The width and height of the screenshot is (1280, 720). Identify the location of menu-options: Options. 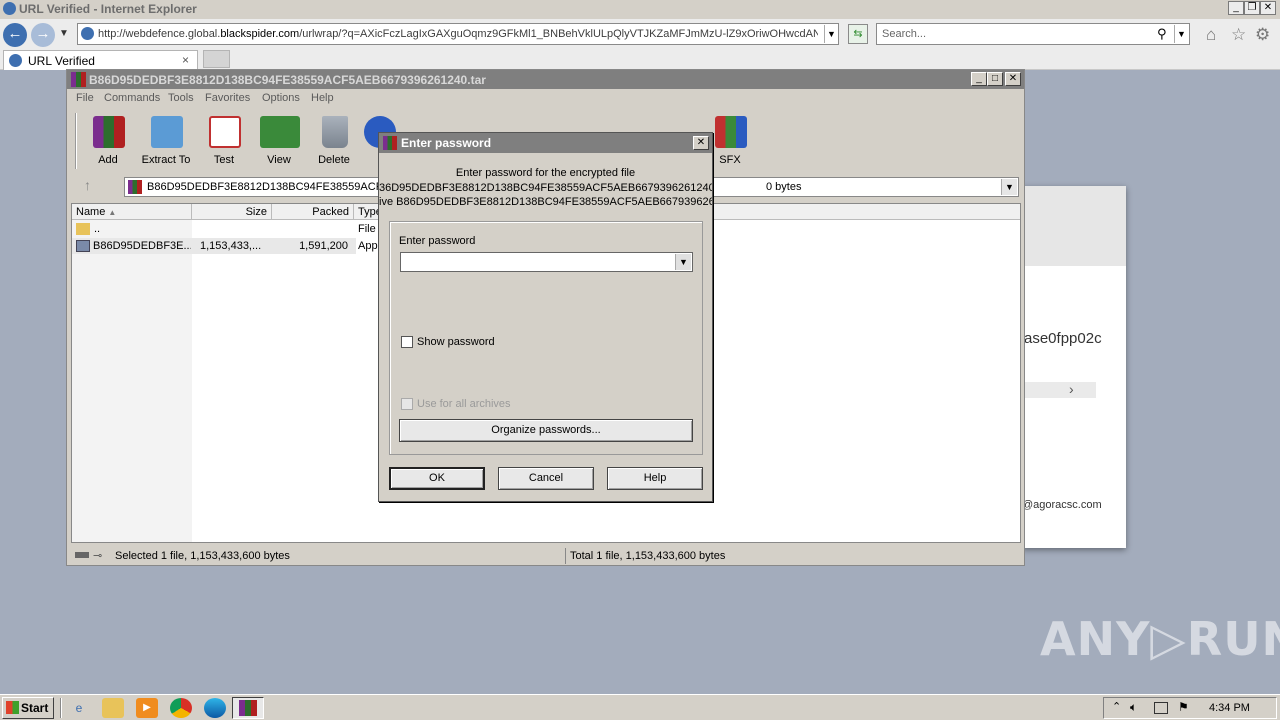
(281, 98).